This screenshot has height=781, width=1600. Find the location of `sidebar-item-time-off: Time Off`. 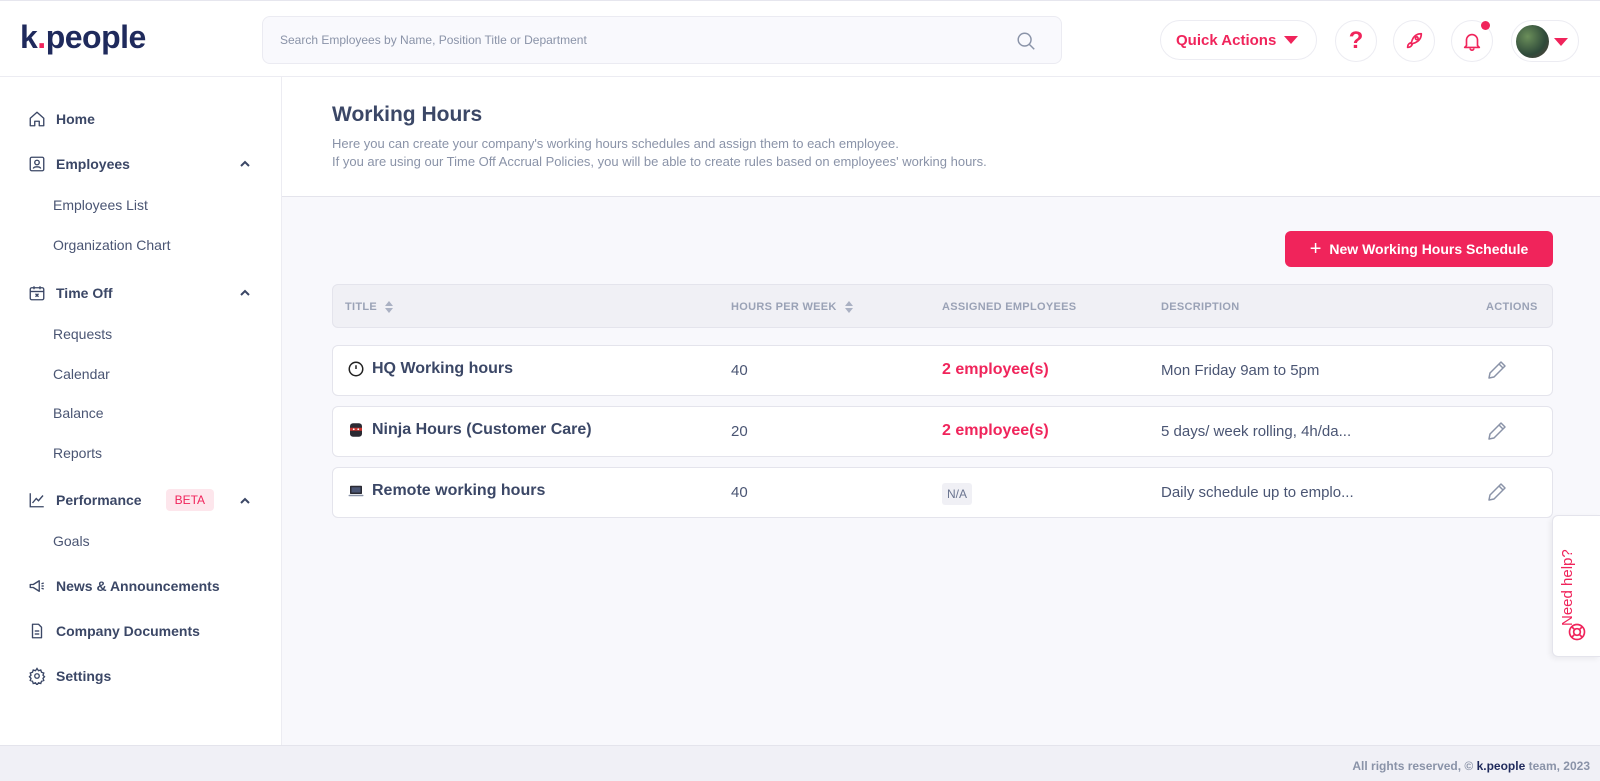

sidebar-item-time-off: Time Off is located at coordinates (70, 293).